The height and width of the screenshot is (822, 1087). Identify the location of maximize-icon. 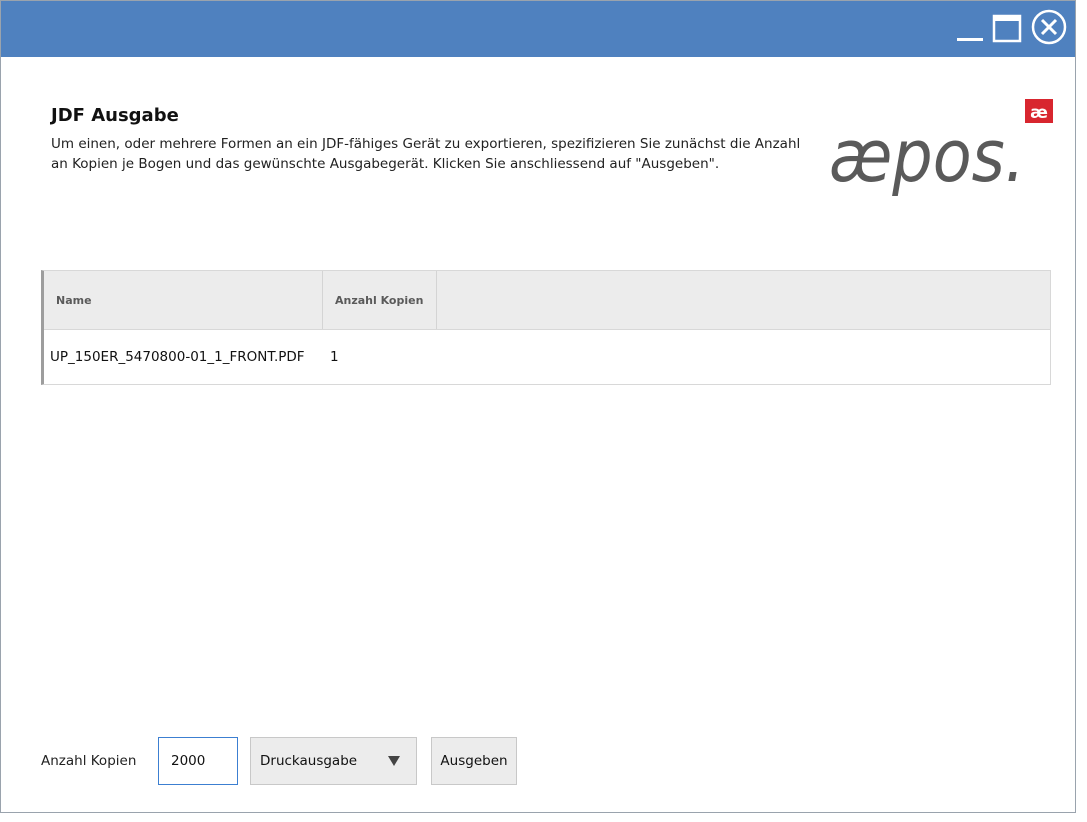
(1007, 27).